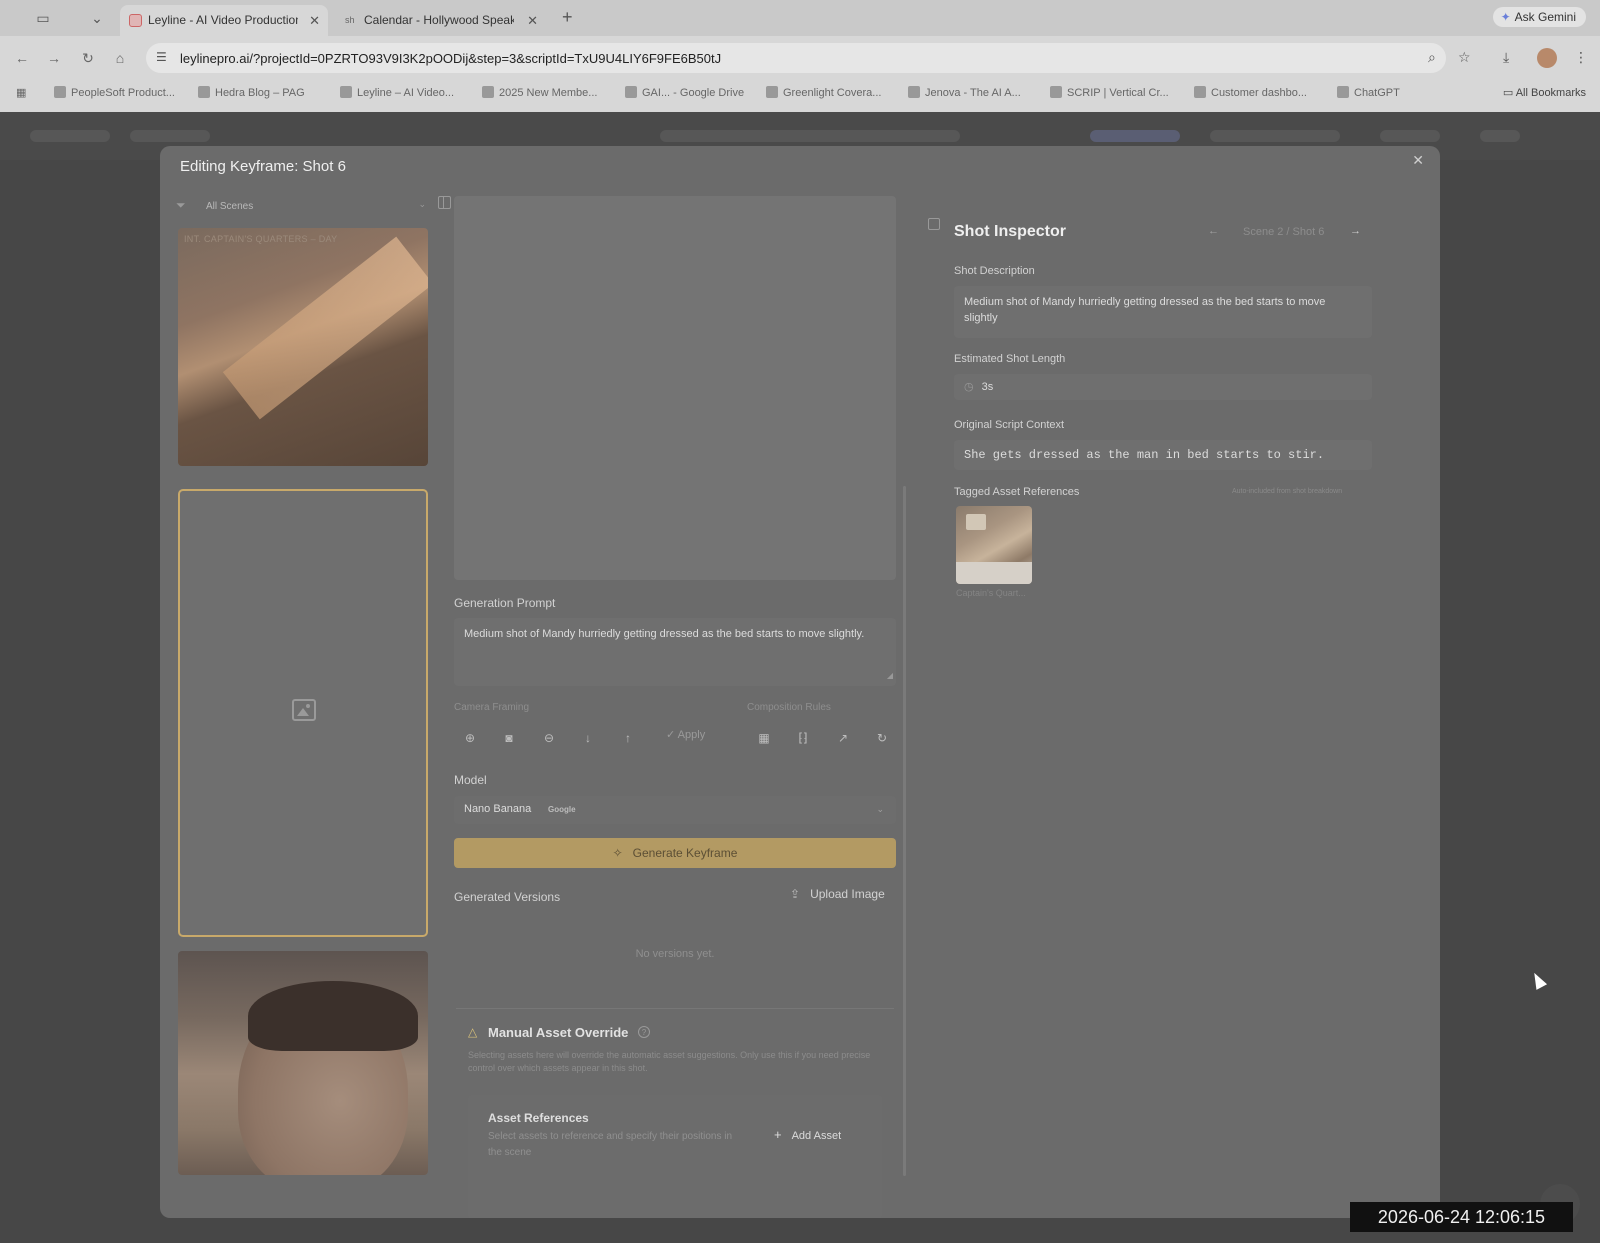 This screenshot has height=1243, width=1600. I want to click on bookmark-star-icon: ☆, so click(1464, 57).